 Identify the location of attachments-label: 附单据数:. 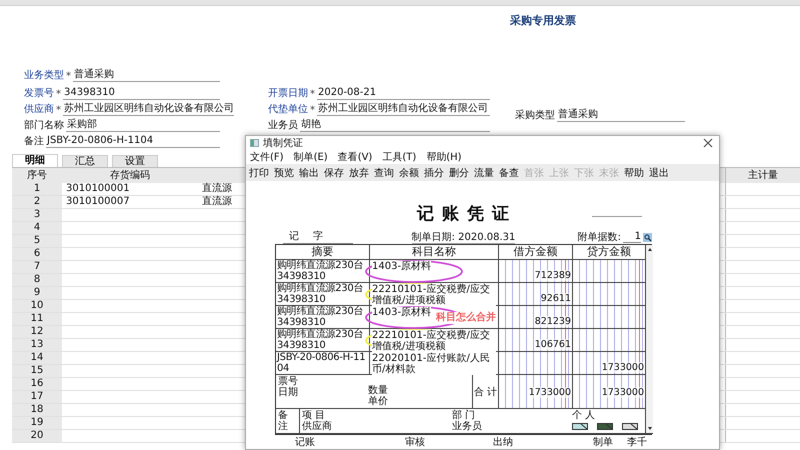
(599, 237).